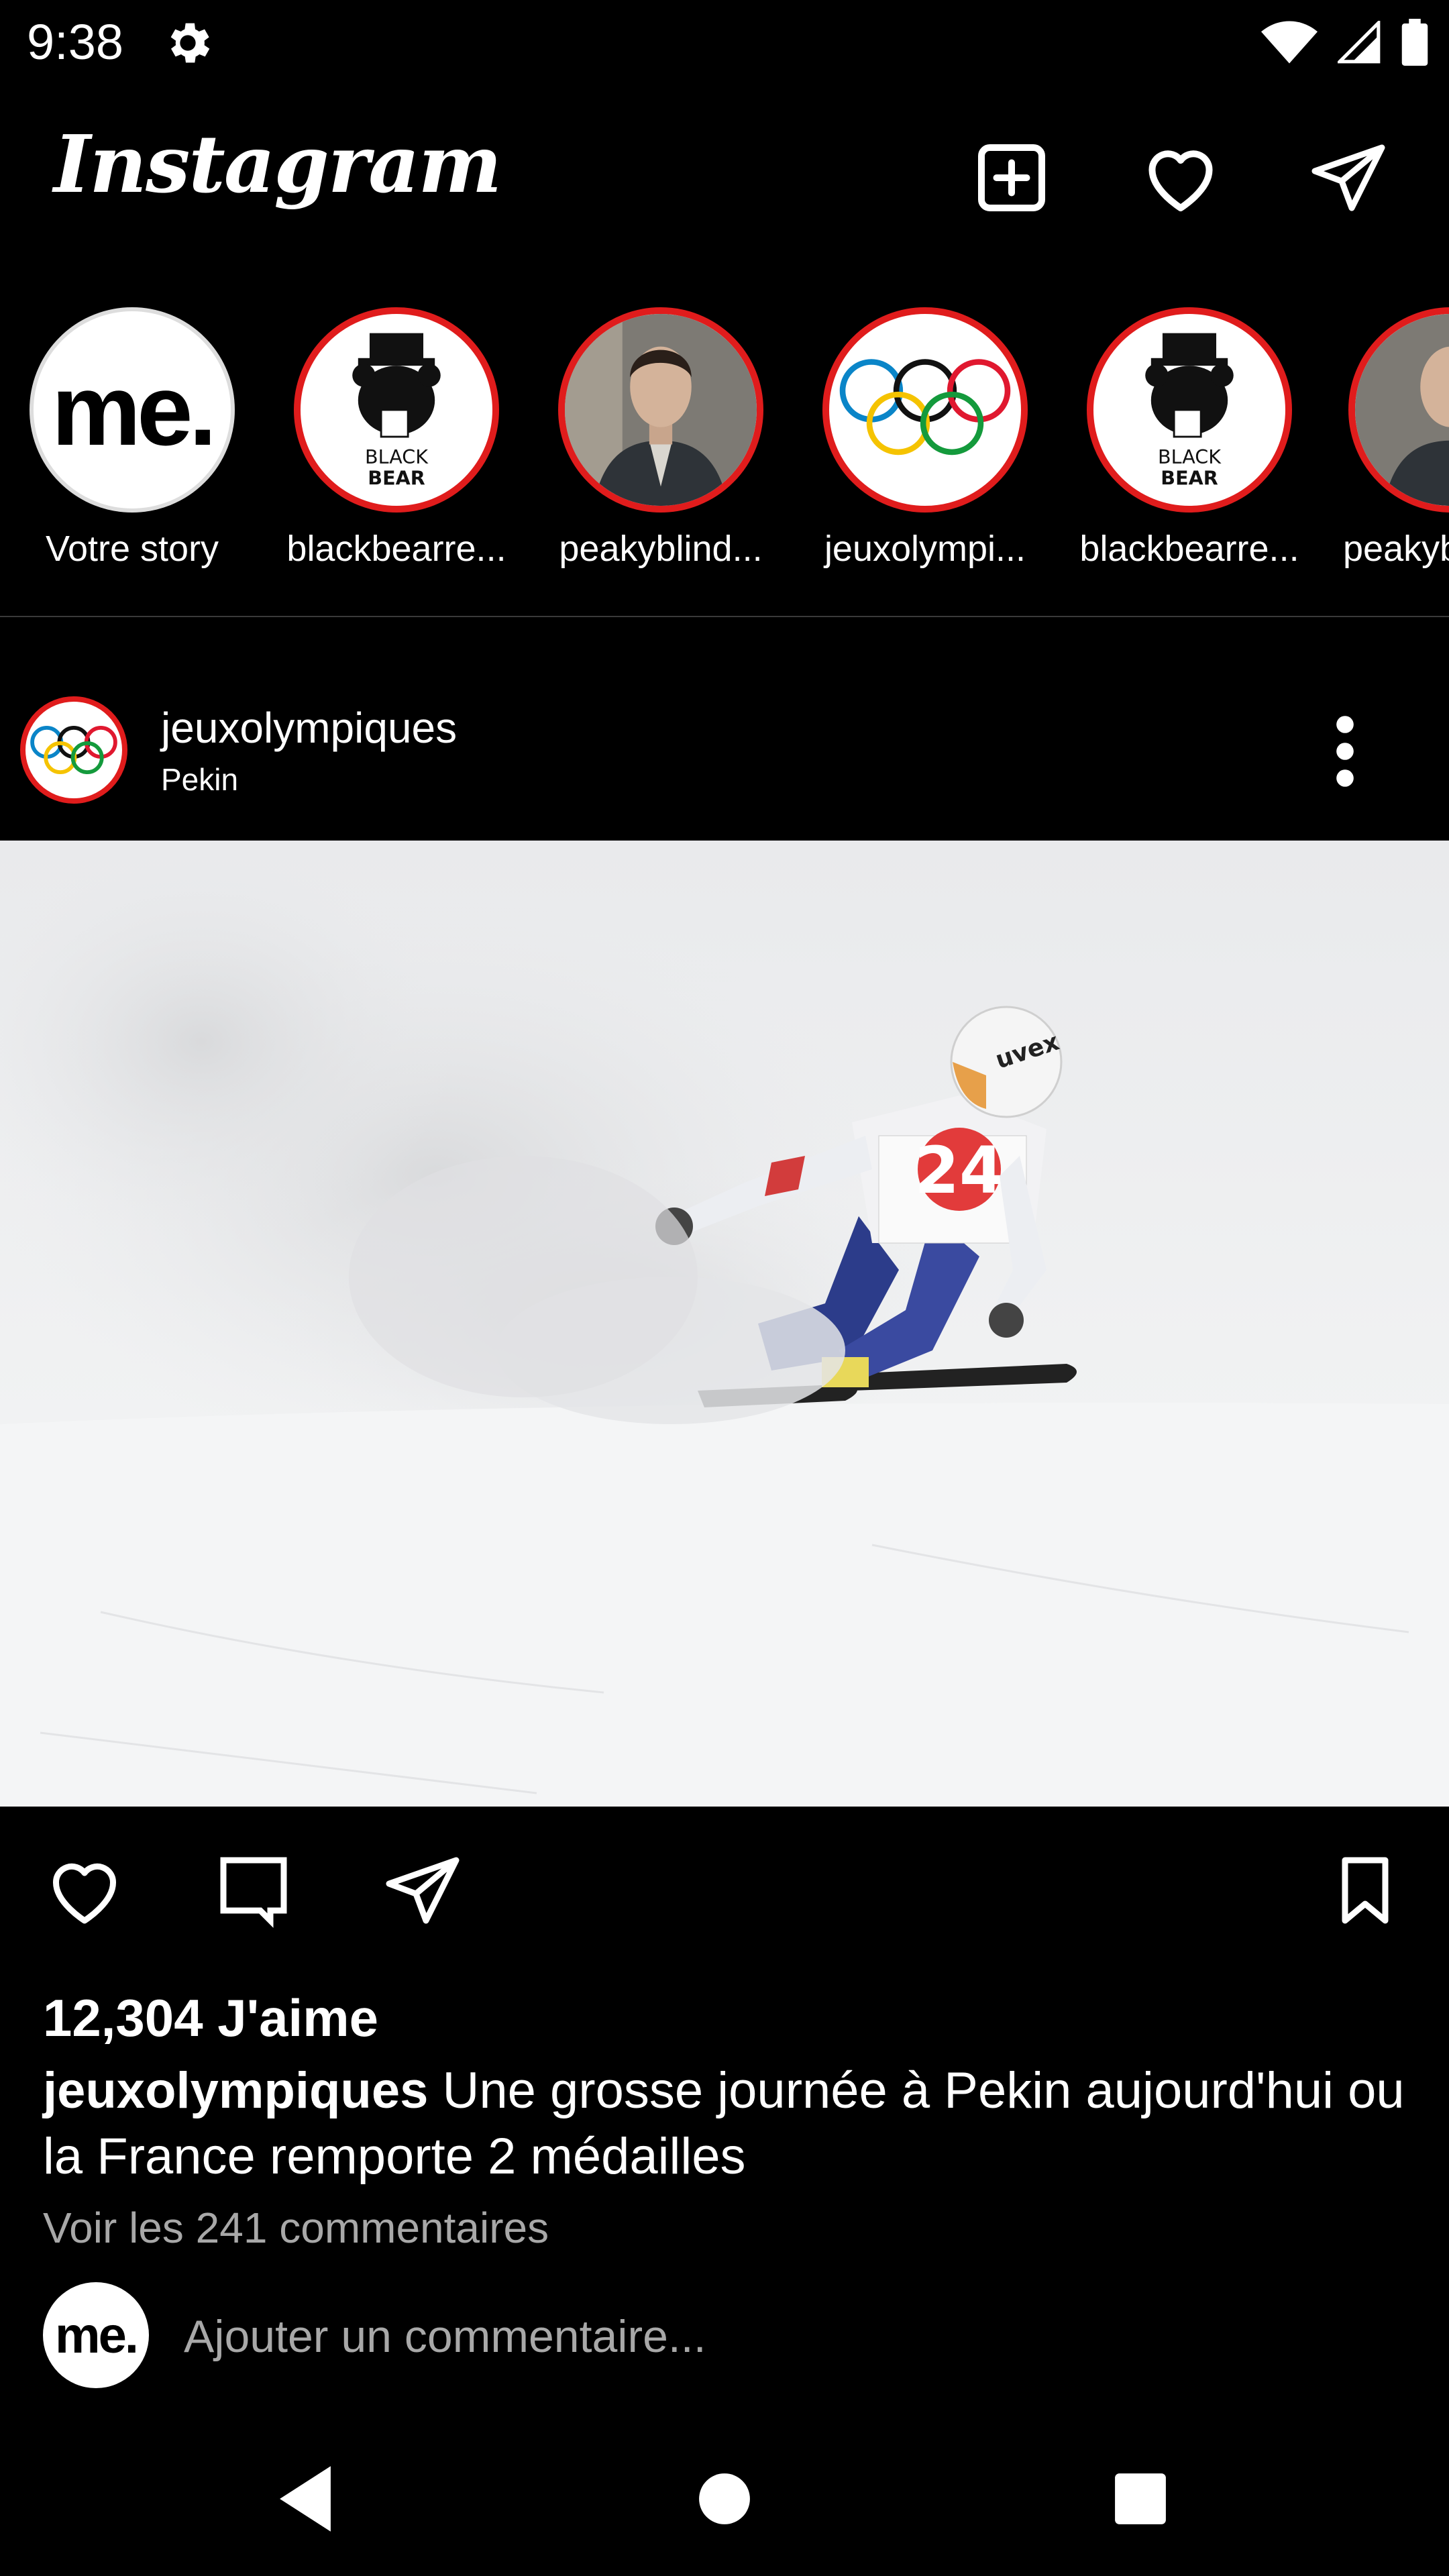  I want to click on nav-back-icon, so click(305, 2498).